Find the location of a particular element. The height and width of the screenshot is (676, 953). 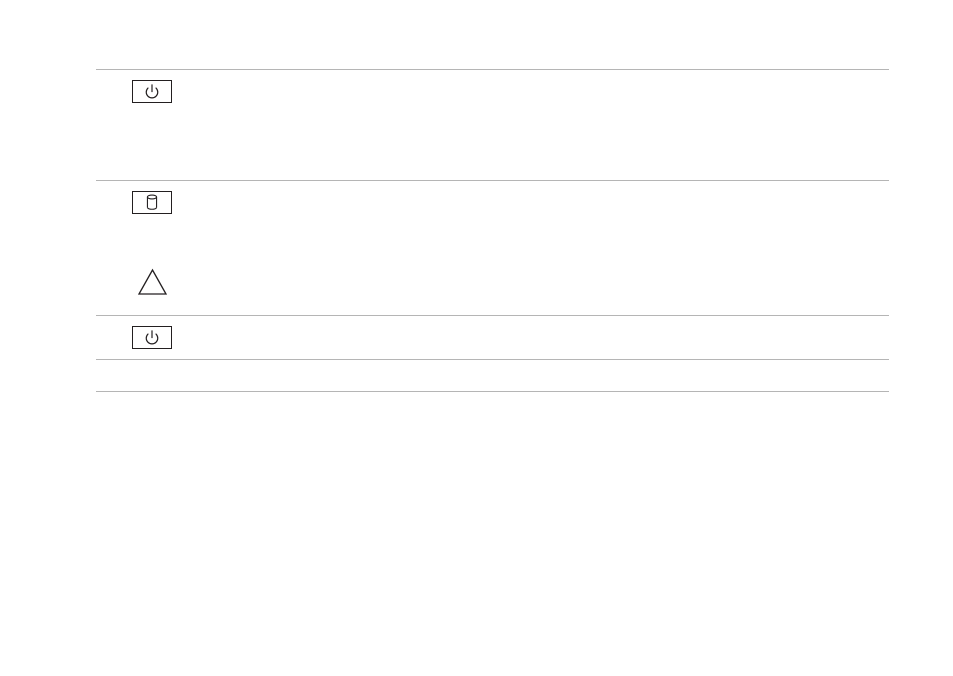

table-rule-bottom is located at coordinates (492, 391).